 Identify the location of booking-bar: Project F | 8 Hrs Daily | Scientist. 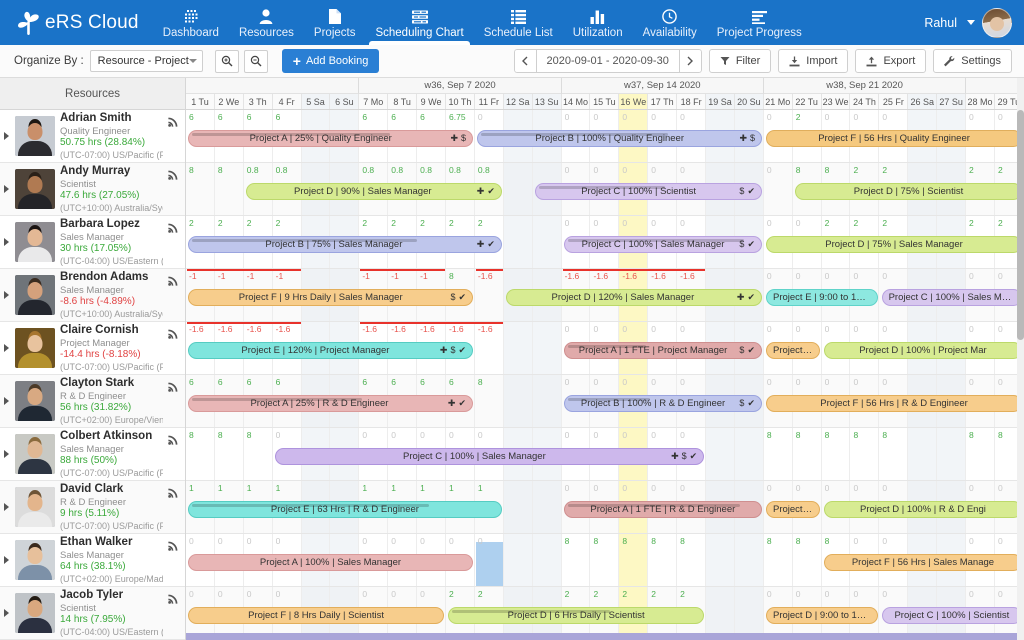
(316, 615).